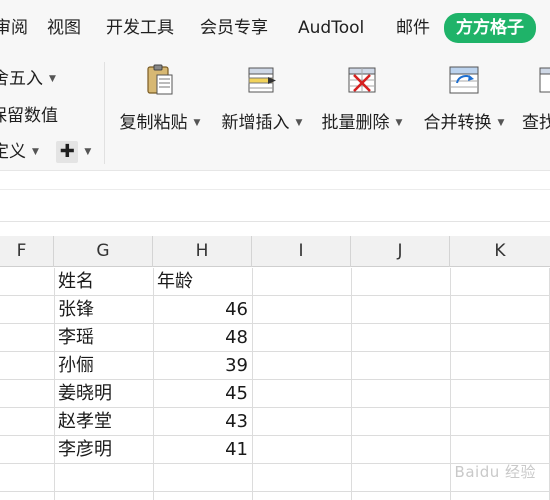  Describe the element at coordinates (202, 310) in the screenshot. I see `cell-age: 46` at that location.